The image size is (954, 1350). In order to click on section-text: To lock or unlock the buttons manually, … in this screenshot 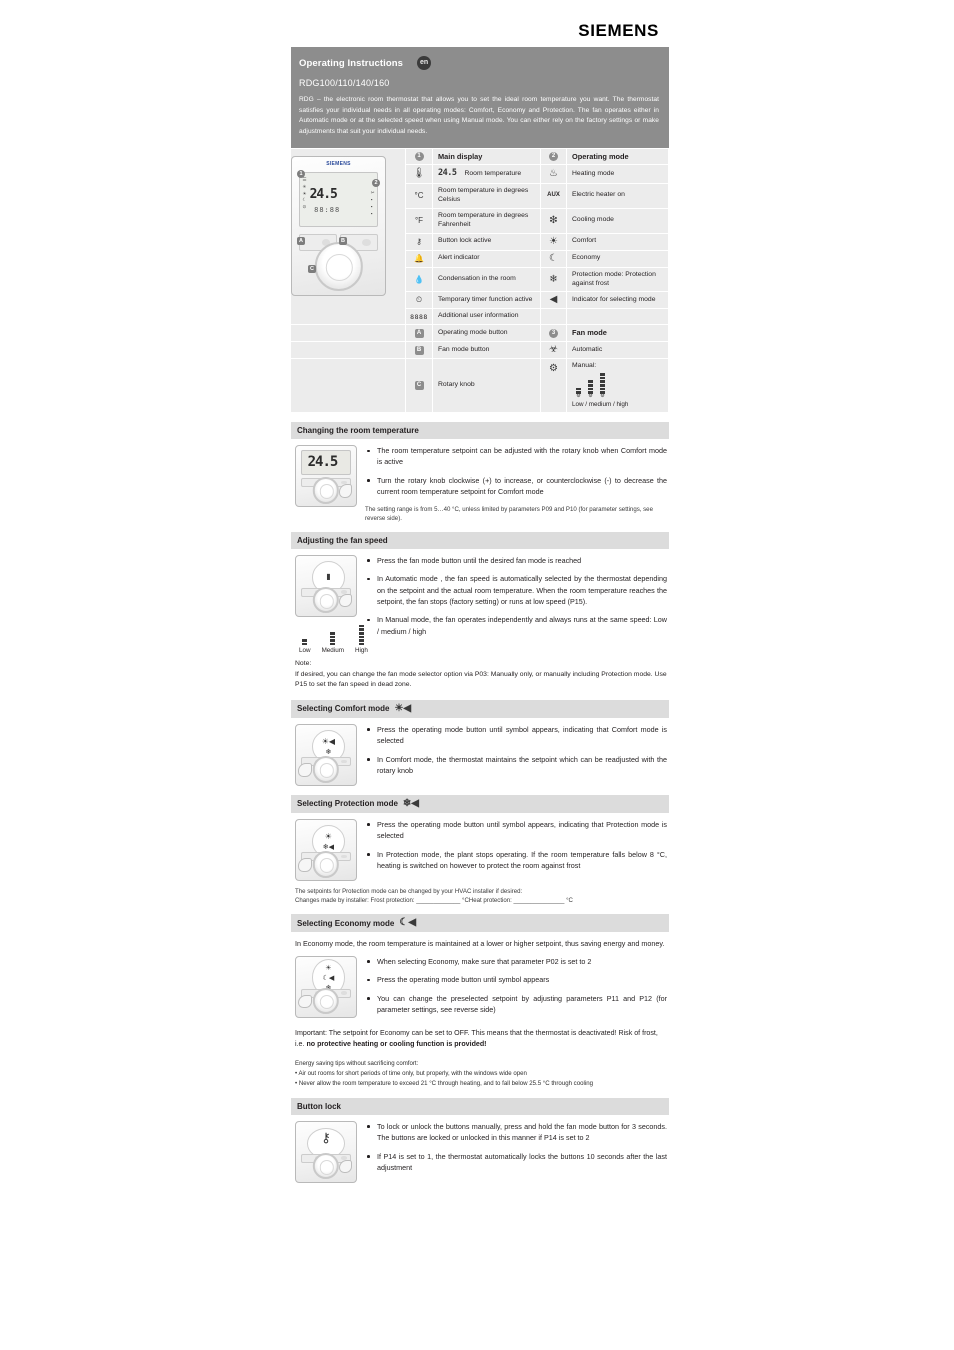, I will do `click(516, 1152)`.